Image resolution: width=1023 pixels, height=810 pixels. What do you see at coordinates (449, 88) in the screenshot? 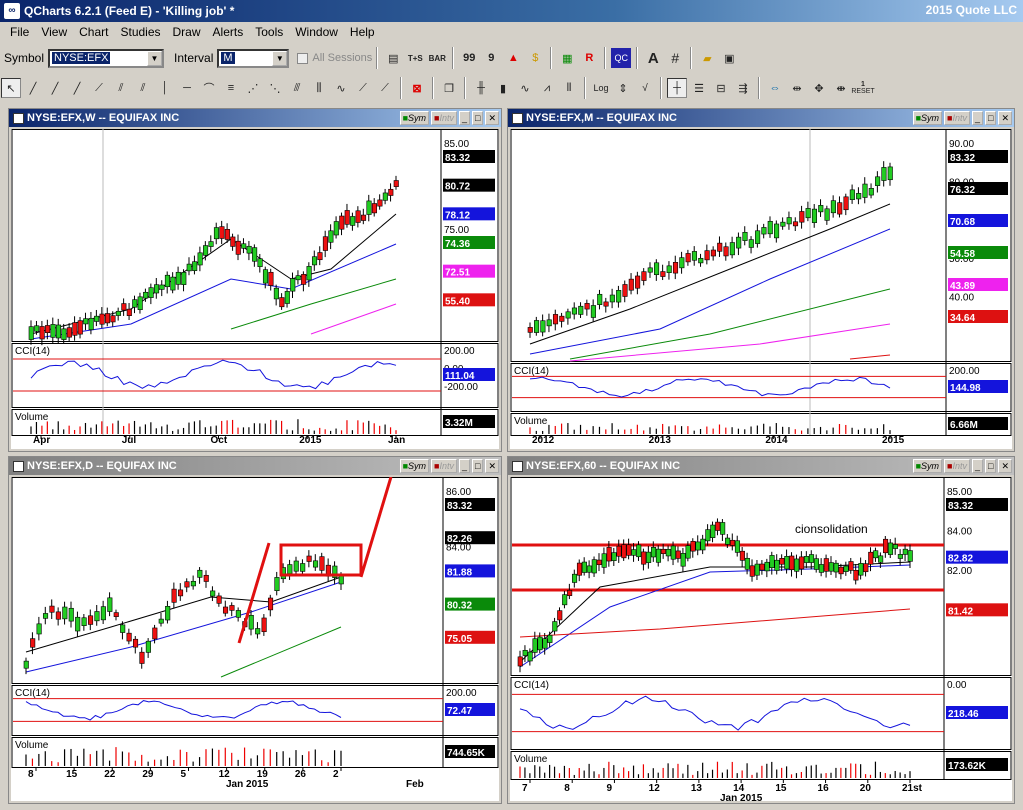
I see `copy-icon: ❐` at bounding box center [449, 88].